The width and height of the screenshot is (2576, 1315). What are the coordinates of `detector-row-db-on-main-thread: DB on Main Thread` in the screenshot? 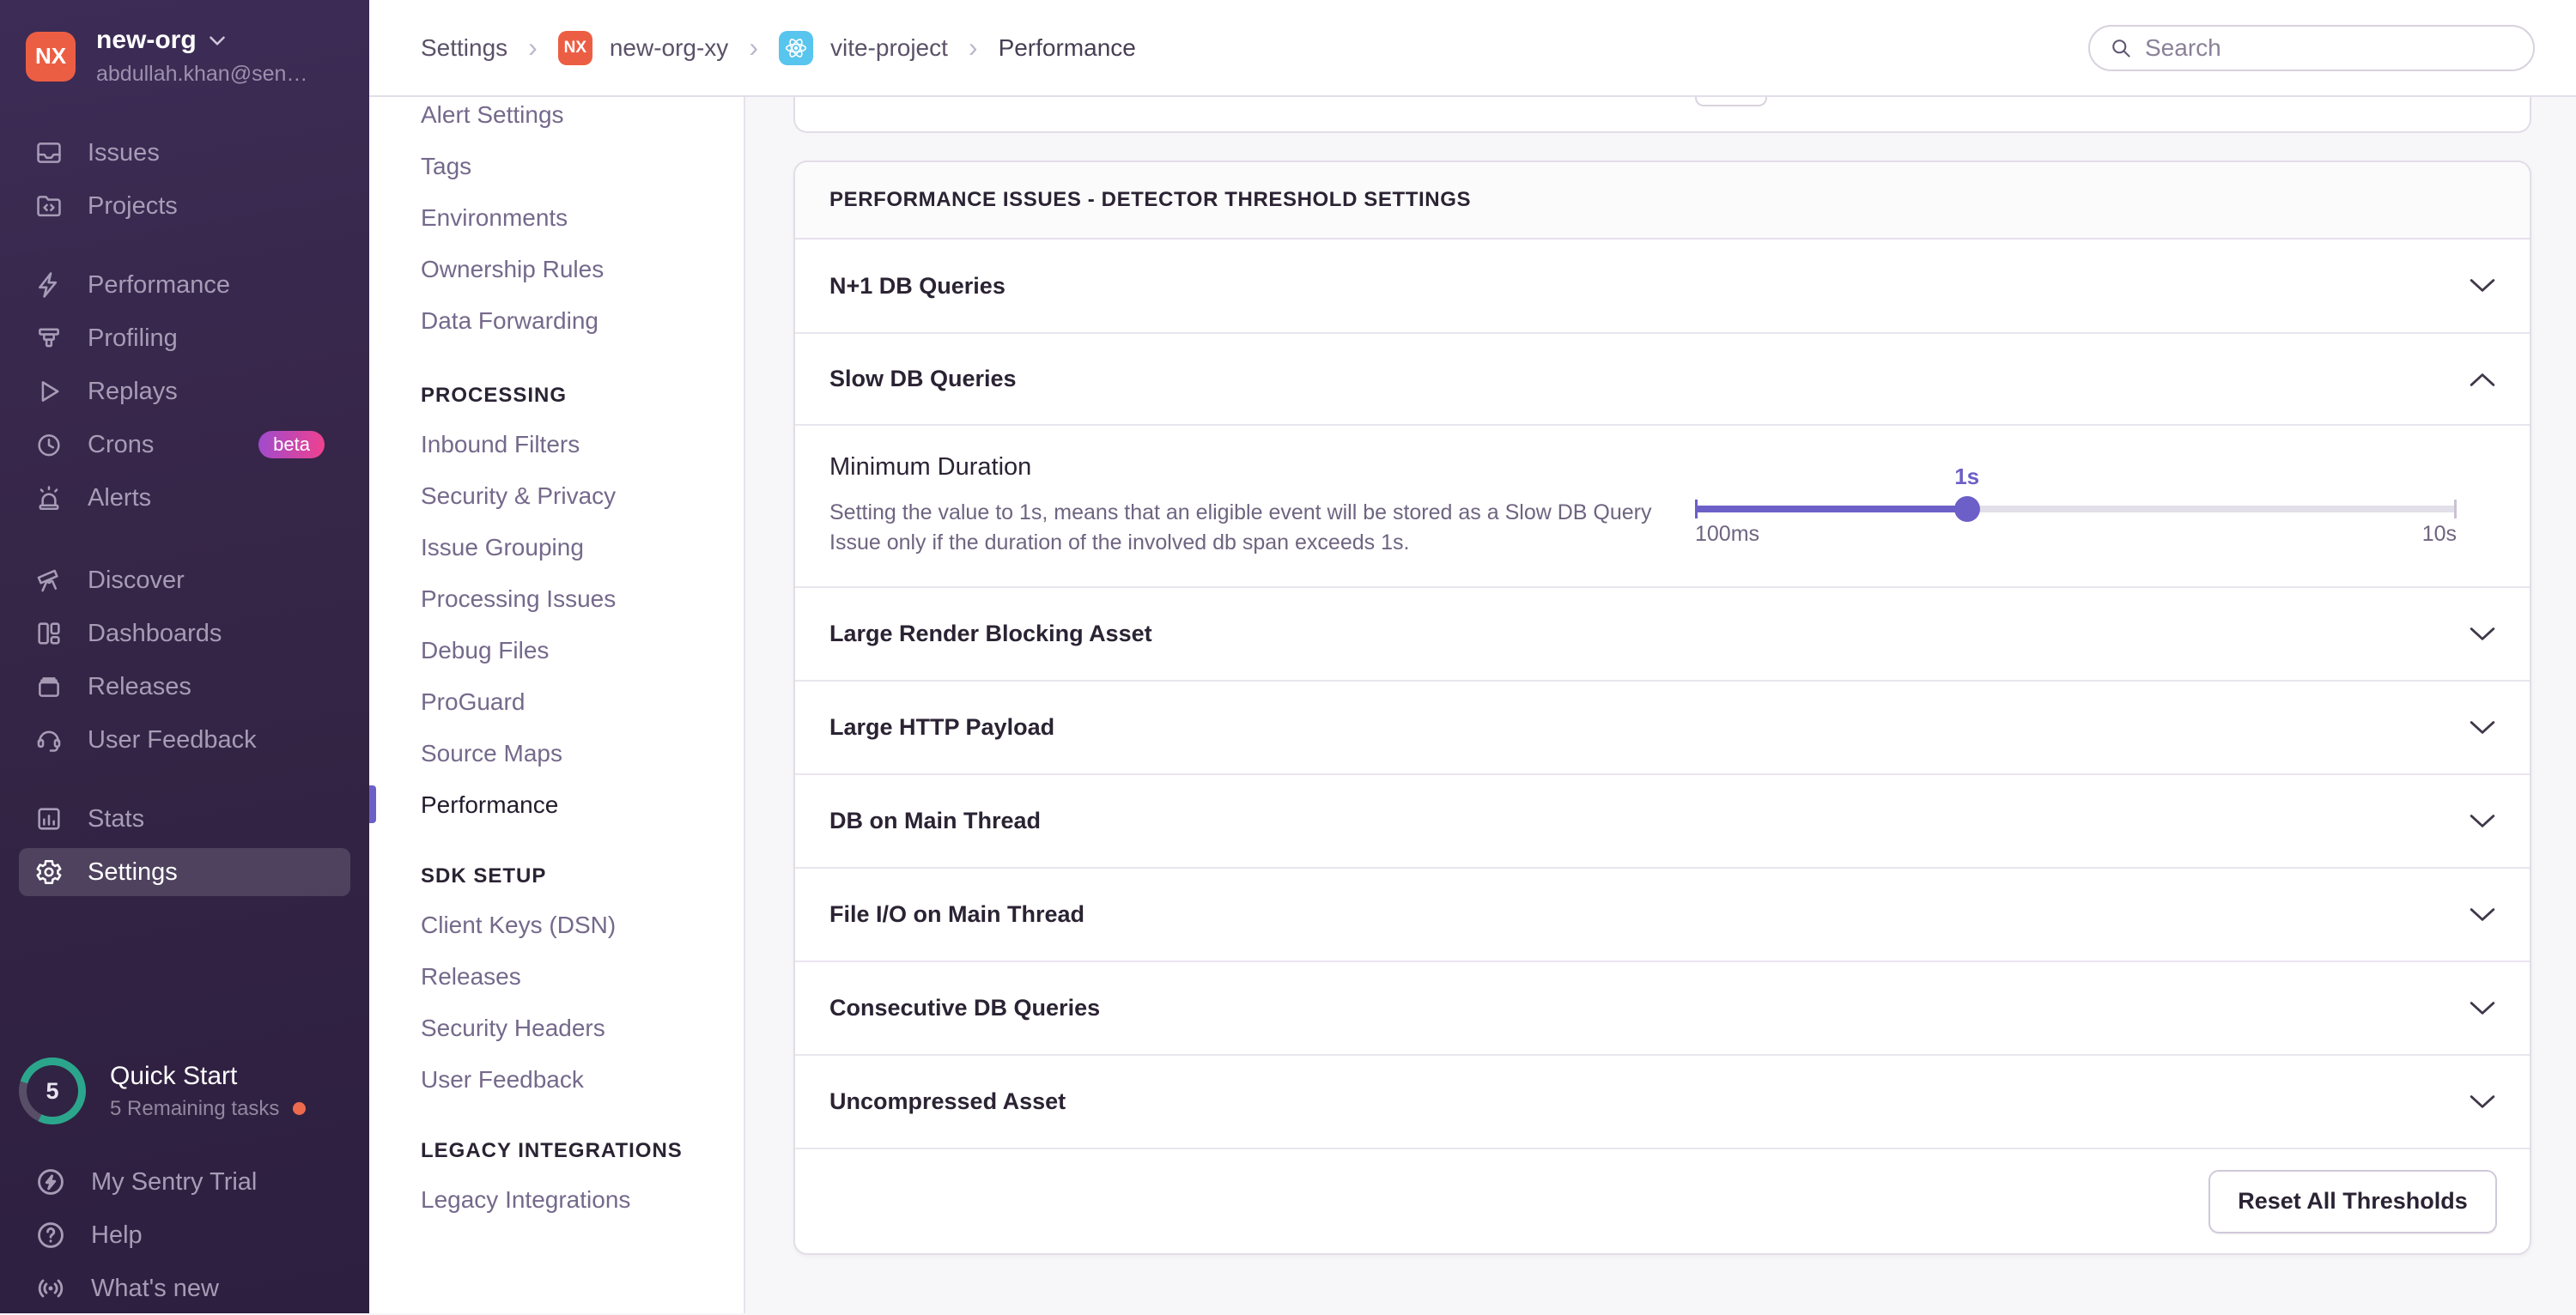 It's located at (1663, 822).